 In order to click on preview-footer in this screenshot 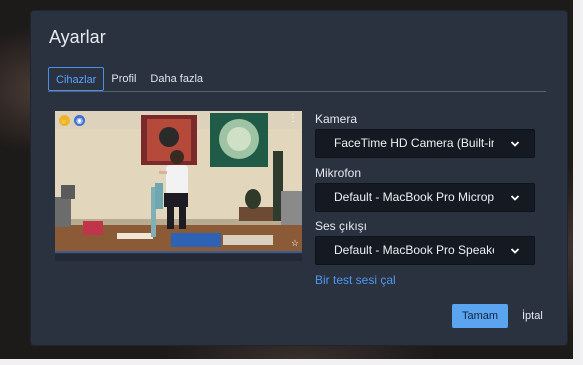, I will do `click(178, 257)`.